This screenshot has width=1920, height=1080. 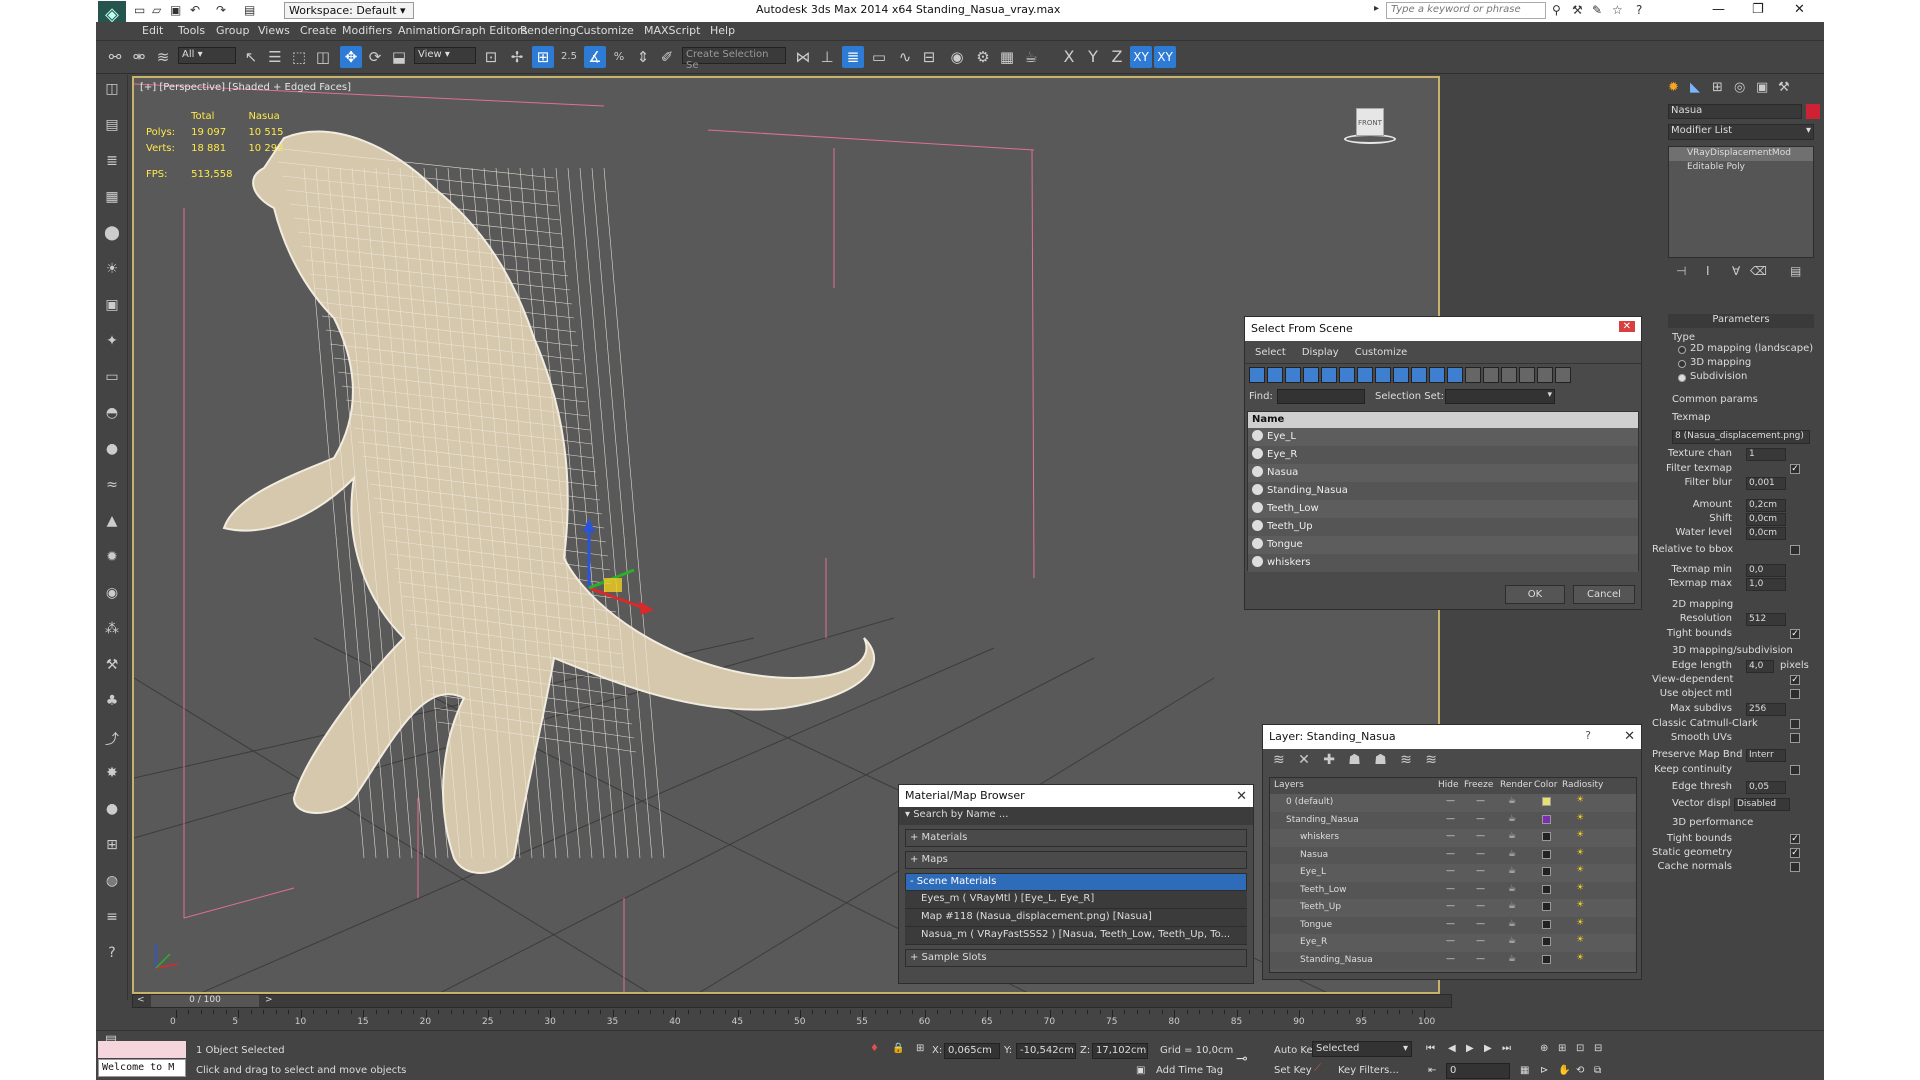 What do you see at coordinates (221, 10) in the screenshot?
I see `redo-icon: ↷` at bounding box center [221, 10].